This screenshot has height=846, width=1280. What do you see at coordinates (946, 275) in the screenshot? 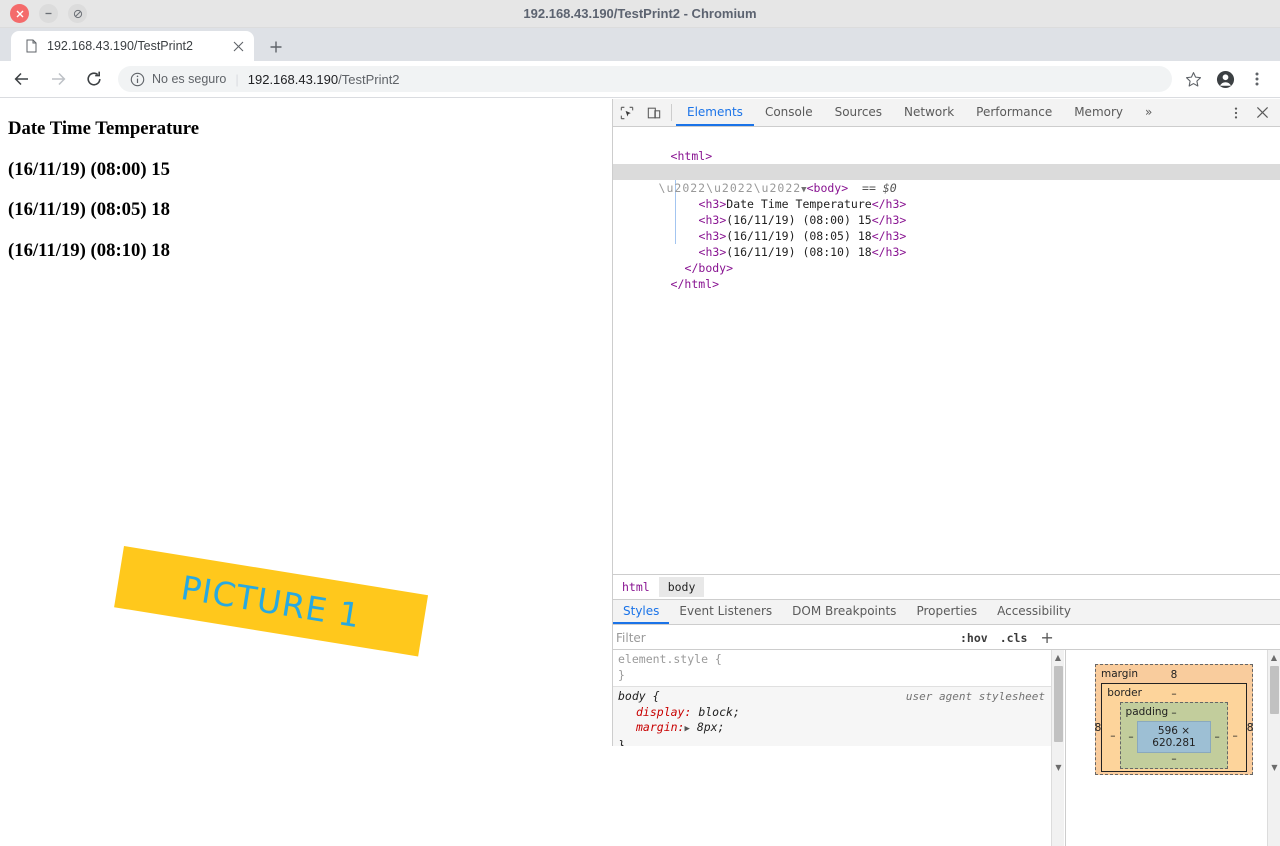
I see `dom-node-html-close: </html>` at bounding box center [946, 275].